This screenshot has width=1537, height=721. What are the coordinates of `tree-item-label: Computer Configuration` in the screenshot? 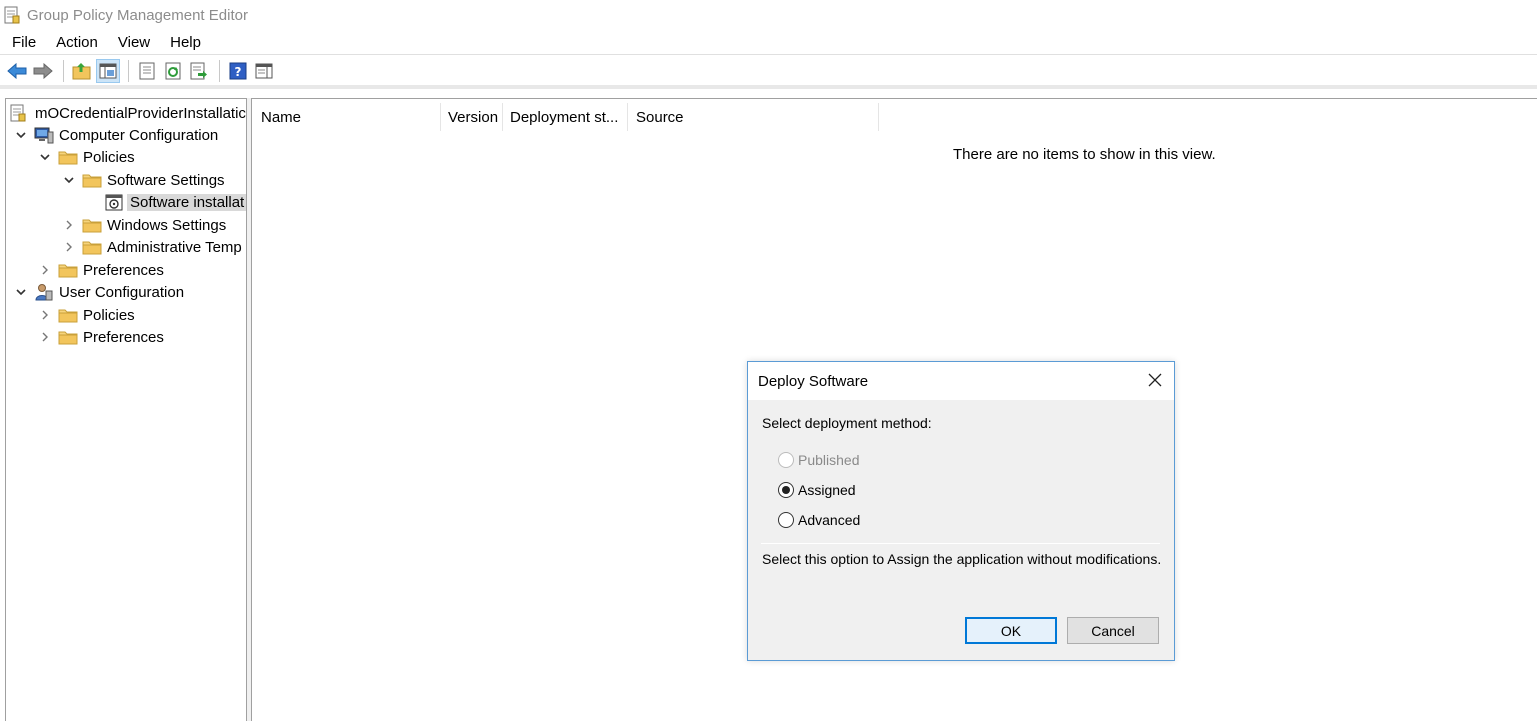 It's located at (139, 135).